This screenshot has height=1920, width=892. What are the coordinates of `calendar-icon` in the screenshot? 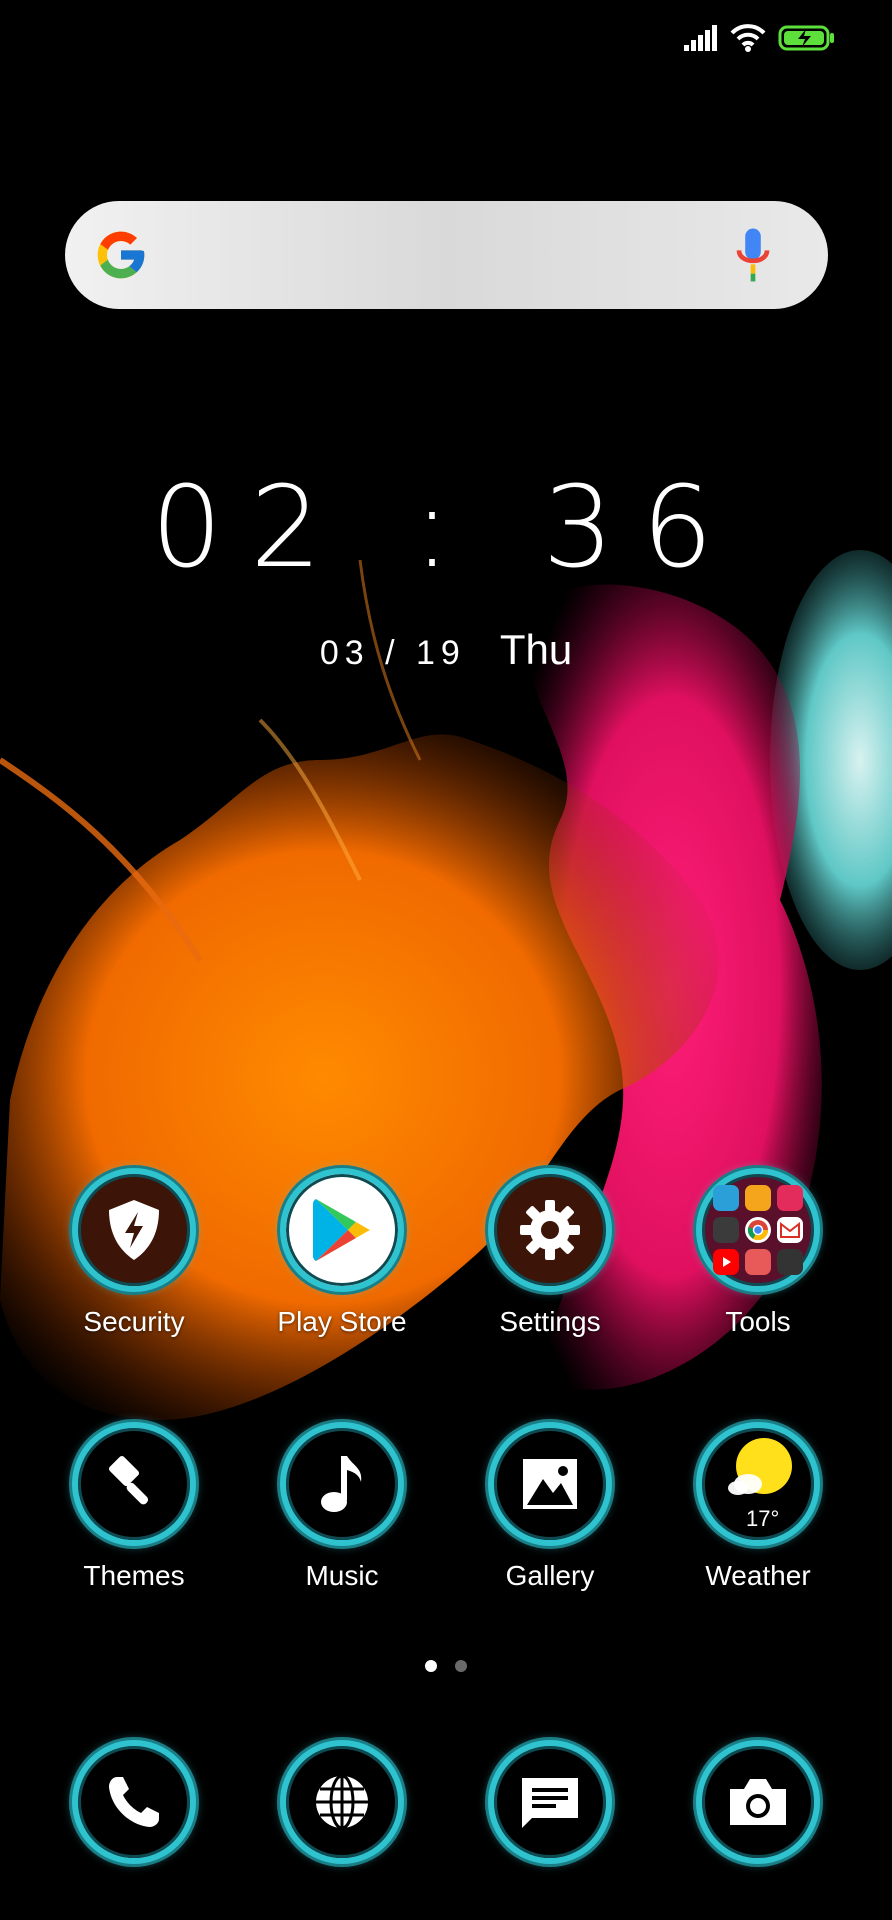 It's located at (790, 1198).